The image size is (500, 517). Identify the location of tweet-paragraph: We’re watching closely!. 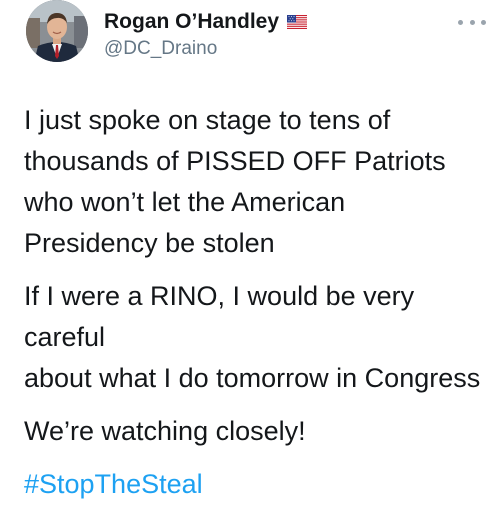
(165, 431).